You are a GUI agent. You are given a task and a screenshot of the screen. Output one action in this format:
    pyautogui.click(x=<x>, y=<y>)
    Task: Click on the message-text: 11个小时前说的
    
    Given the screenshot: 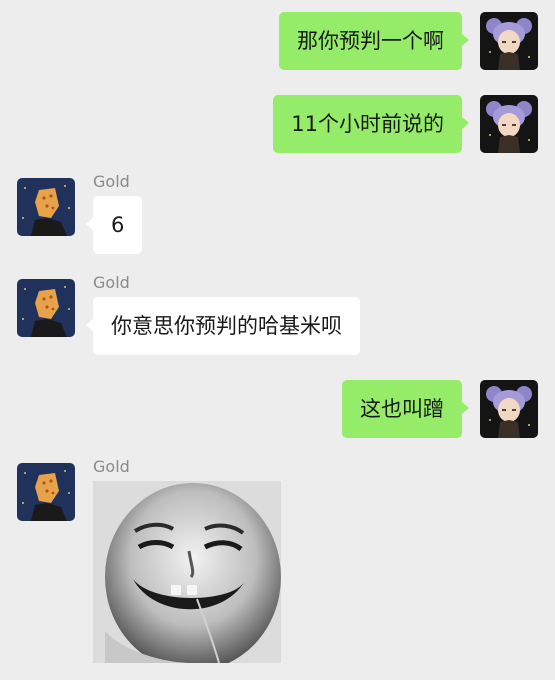 What is the action you would take?
    pyautogui.click(x=367, y=124)
    